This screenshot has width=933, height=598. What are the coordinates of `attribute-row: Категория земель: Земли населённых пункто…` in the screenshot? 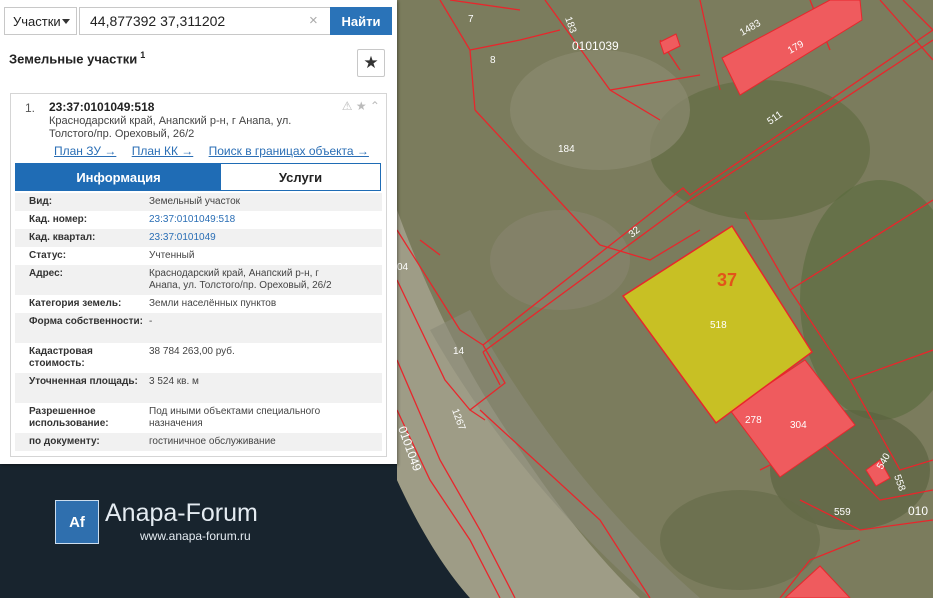 It's located at (198, 304).